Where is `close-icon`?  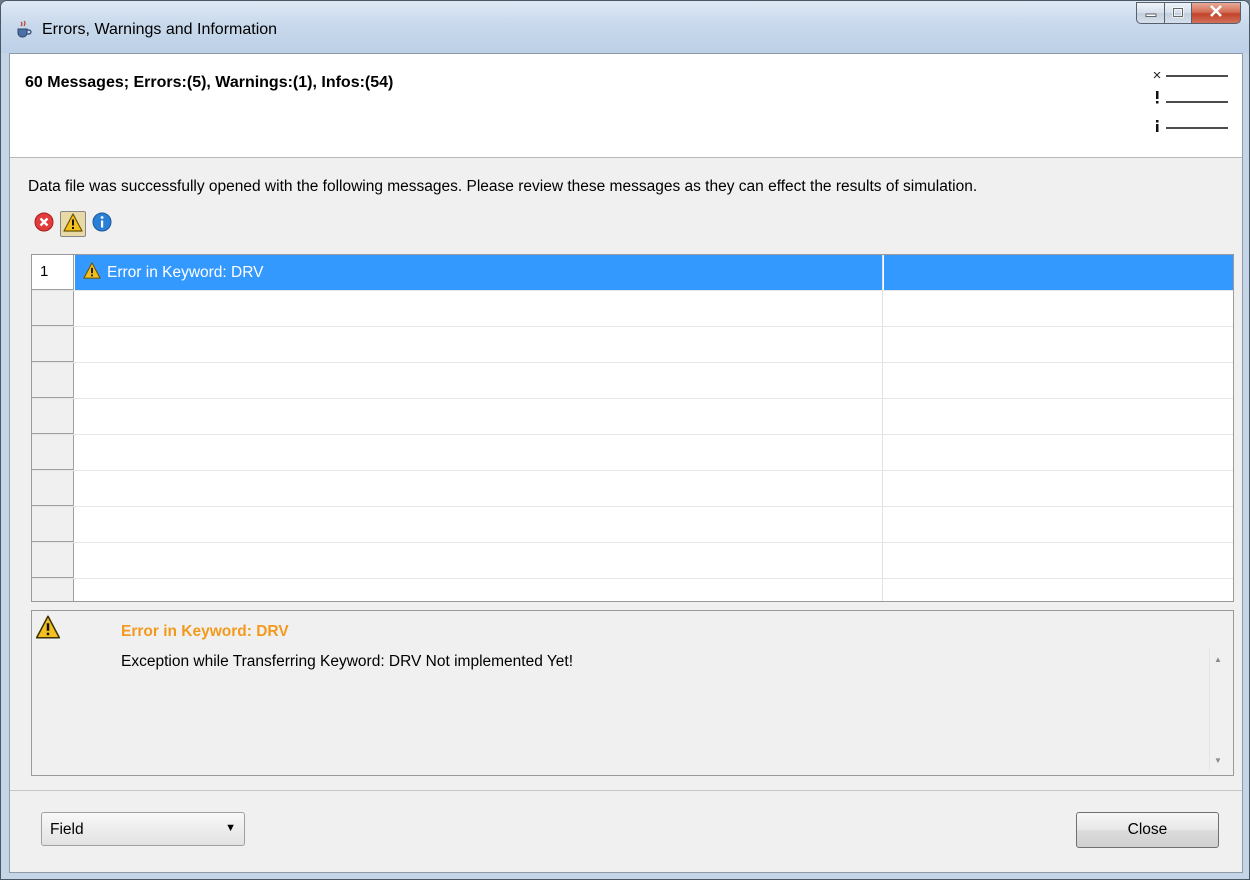 close-icon is located at coordinates (1216, 13).